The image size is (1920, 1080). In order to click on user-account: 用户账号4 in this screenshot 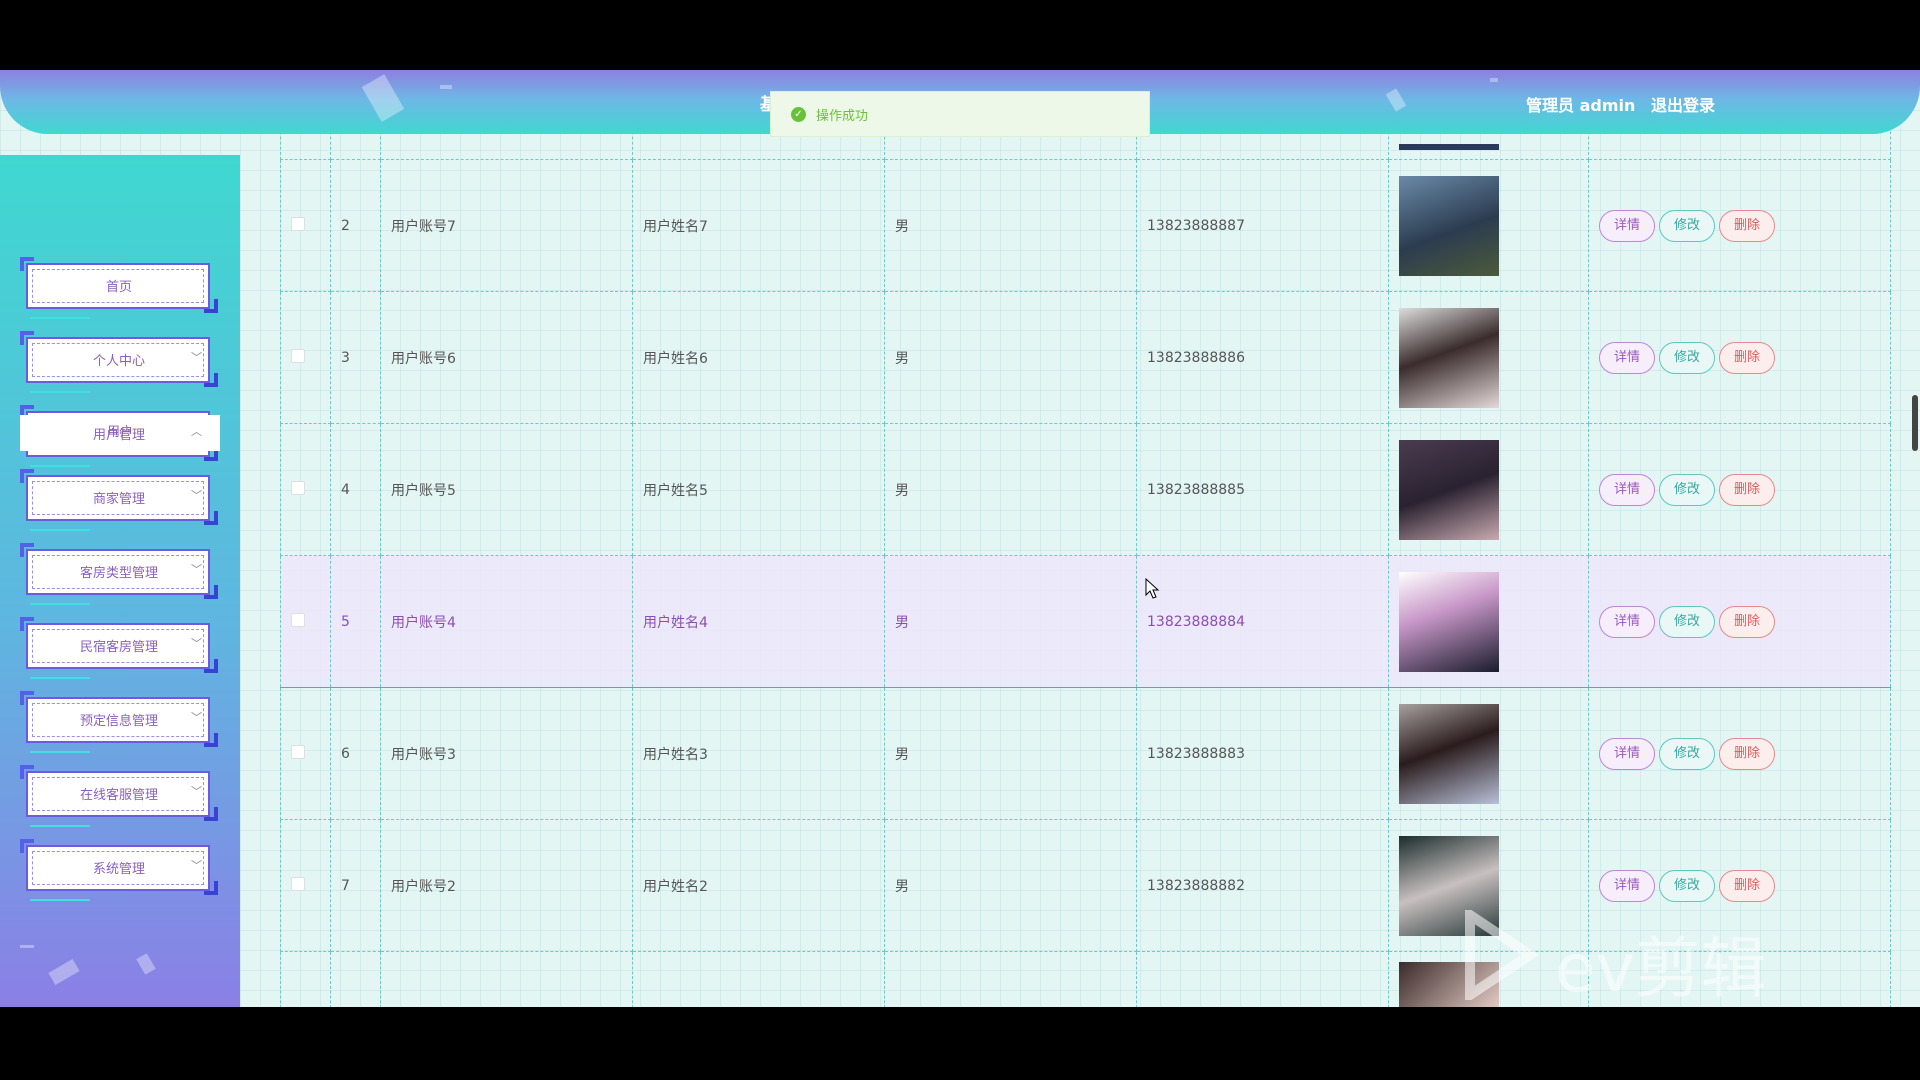, I will do `click(506, 621)`.